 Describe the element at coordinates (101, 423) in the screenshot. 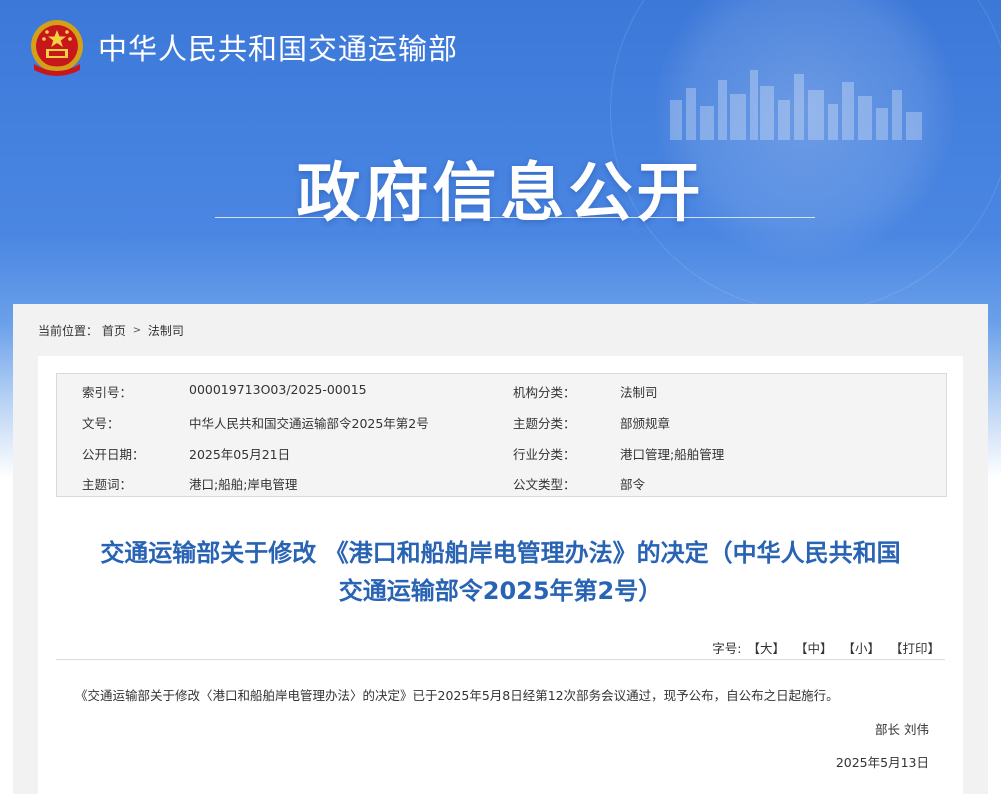

I see `metadata-key: 文号：` at that location.